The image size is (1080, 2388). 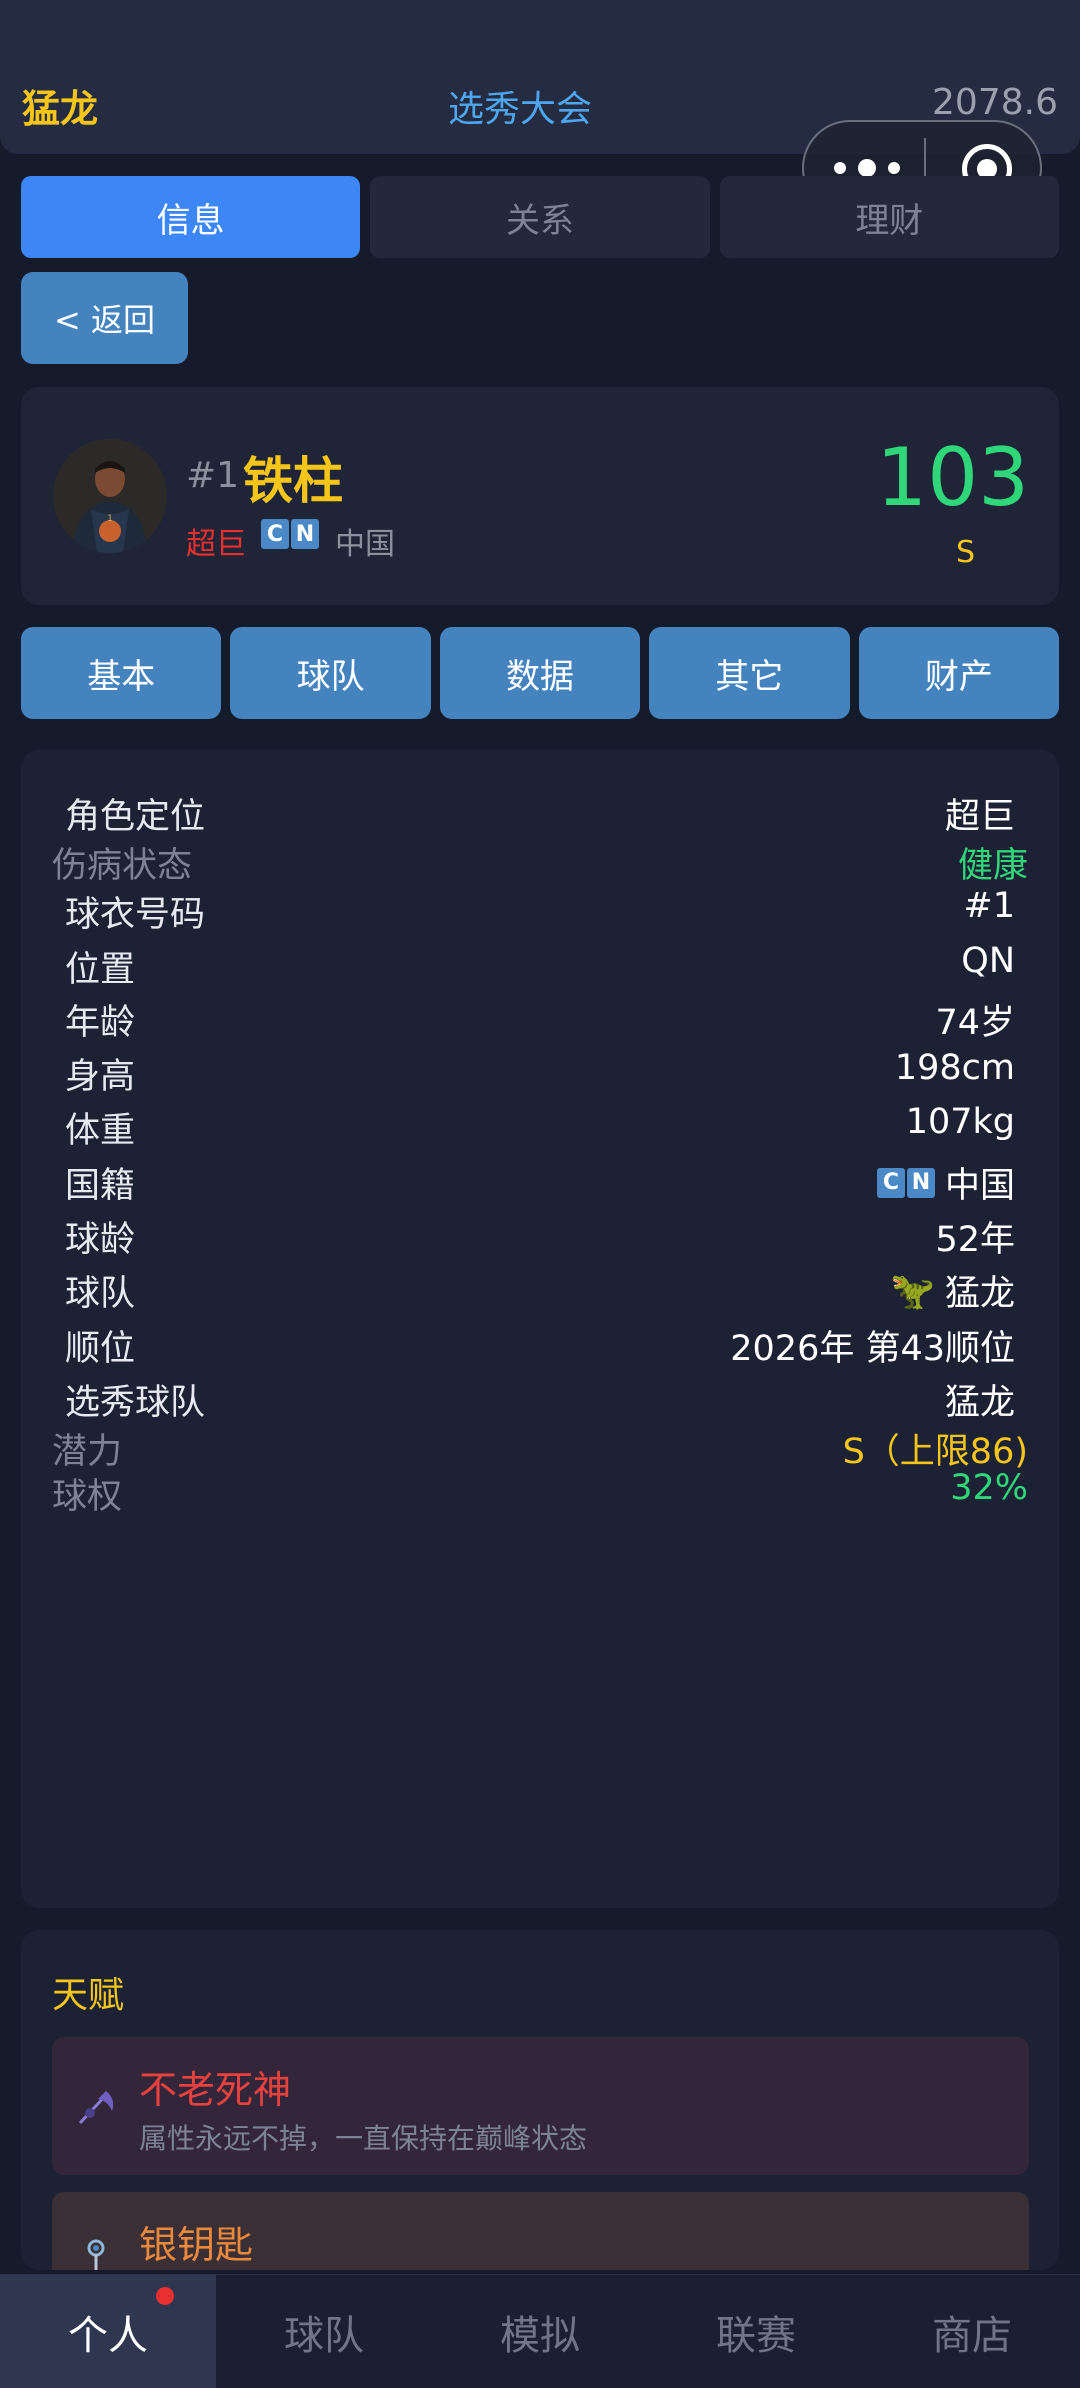 What do you see at coordinates (995, 102) in the screenshot?
I see `header-balance: 2078.6` at bounding box center [995, 102].